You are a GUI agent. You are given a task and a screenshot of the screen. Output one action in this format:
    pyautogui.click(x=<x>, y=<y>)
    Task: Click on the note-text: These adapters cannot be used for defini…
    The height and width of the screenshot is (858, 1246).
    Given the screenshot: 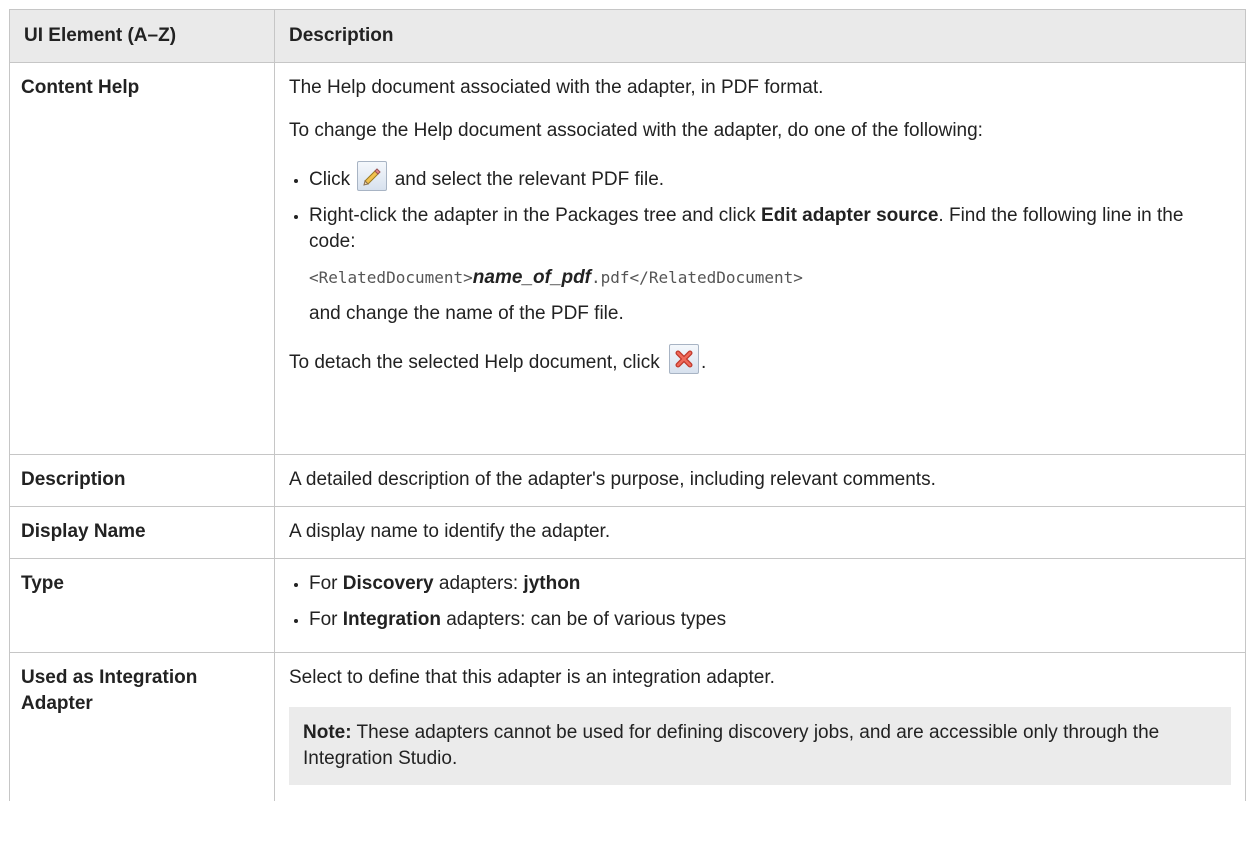 What is the action you would take?
    pyautogui.click(x=731, y=745)
    